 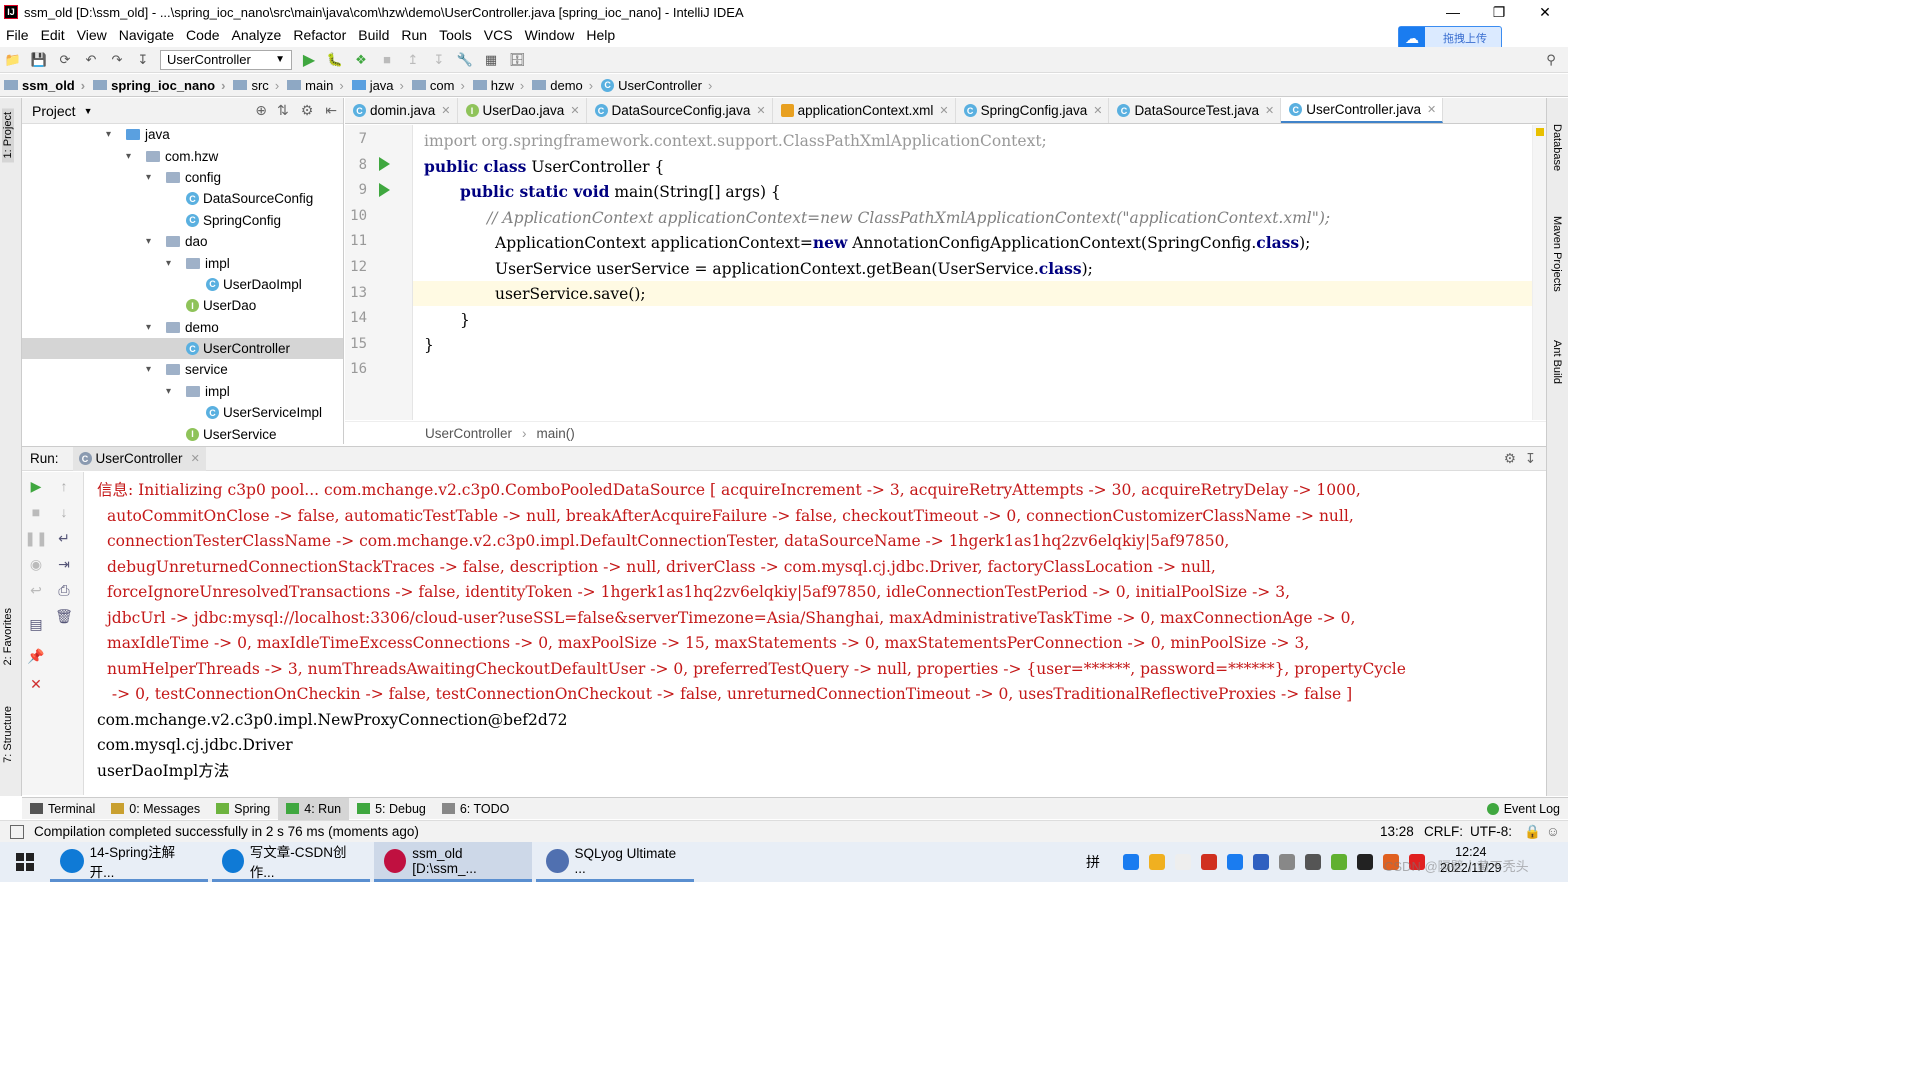 I want to click on run-main-icon, so click(x=384, y=190).